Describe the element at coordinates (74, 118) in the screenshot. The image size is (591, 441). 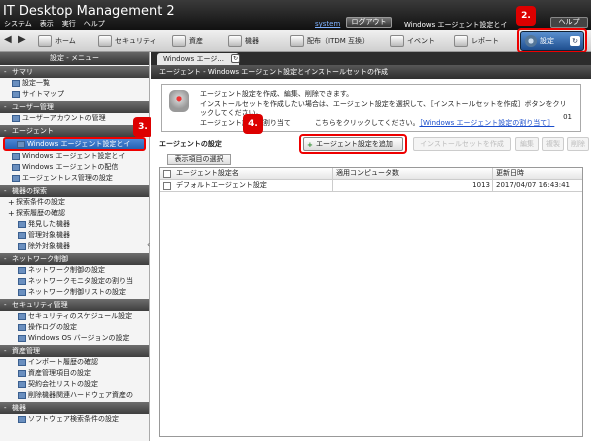
I see `nav-user-accounts: ユーザーアカウントの管理` at that location.